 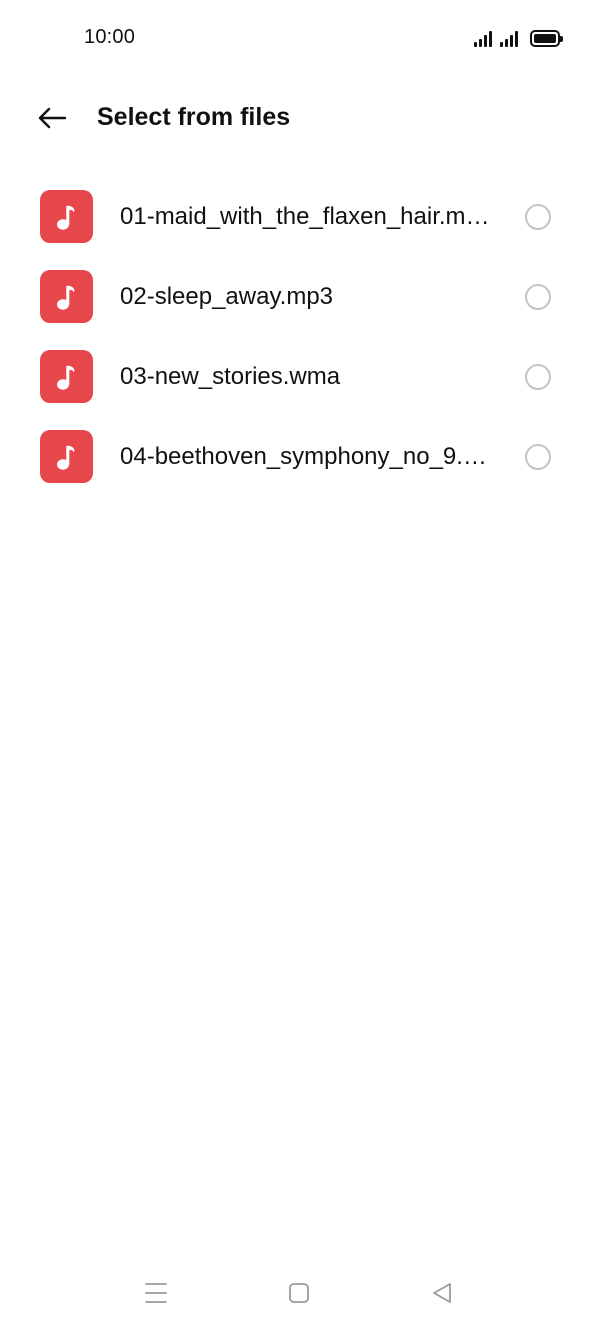 I want to click on file-name: 03-new_stories.wma, so click(x=230, y=376).